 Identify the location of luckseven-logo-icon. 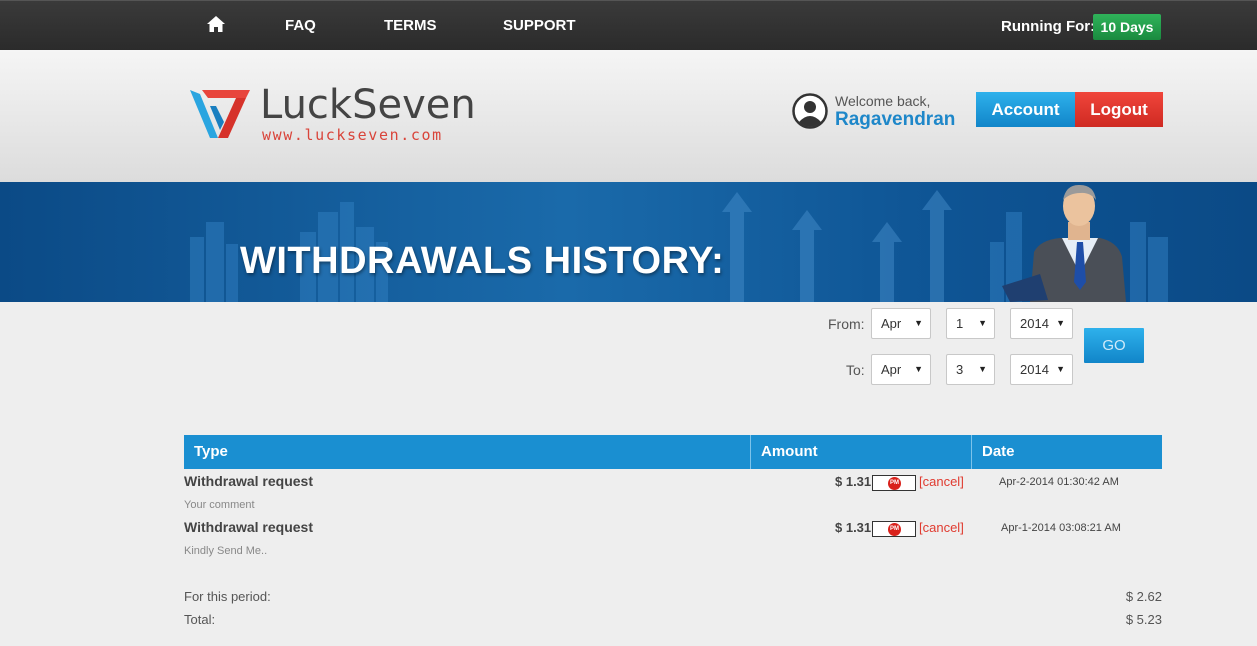
(220, 114).